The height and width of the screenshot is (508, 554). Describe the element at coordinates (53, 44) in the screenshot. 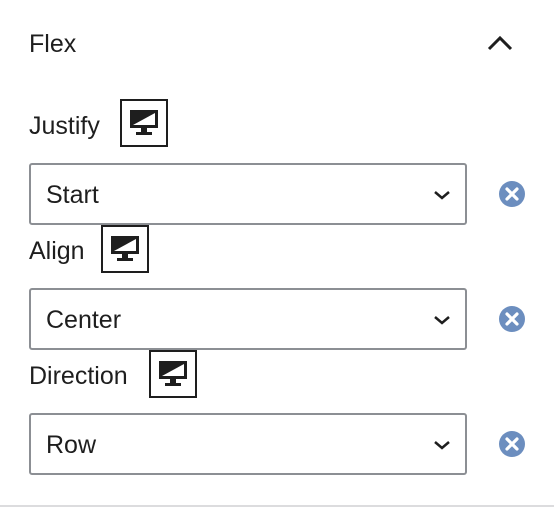

I see `panel-title: Flex` at that location.